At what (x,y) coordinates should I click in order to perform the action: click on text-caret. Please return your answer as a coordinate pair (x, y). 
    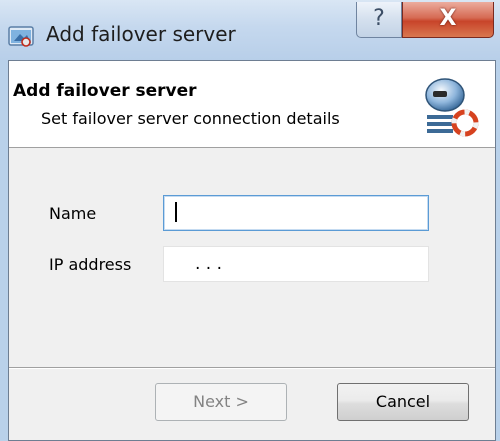
    Looking at the image, I should click on (176, 212).